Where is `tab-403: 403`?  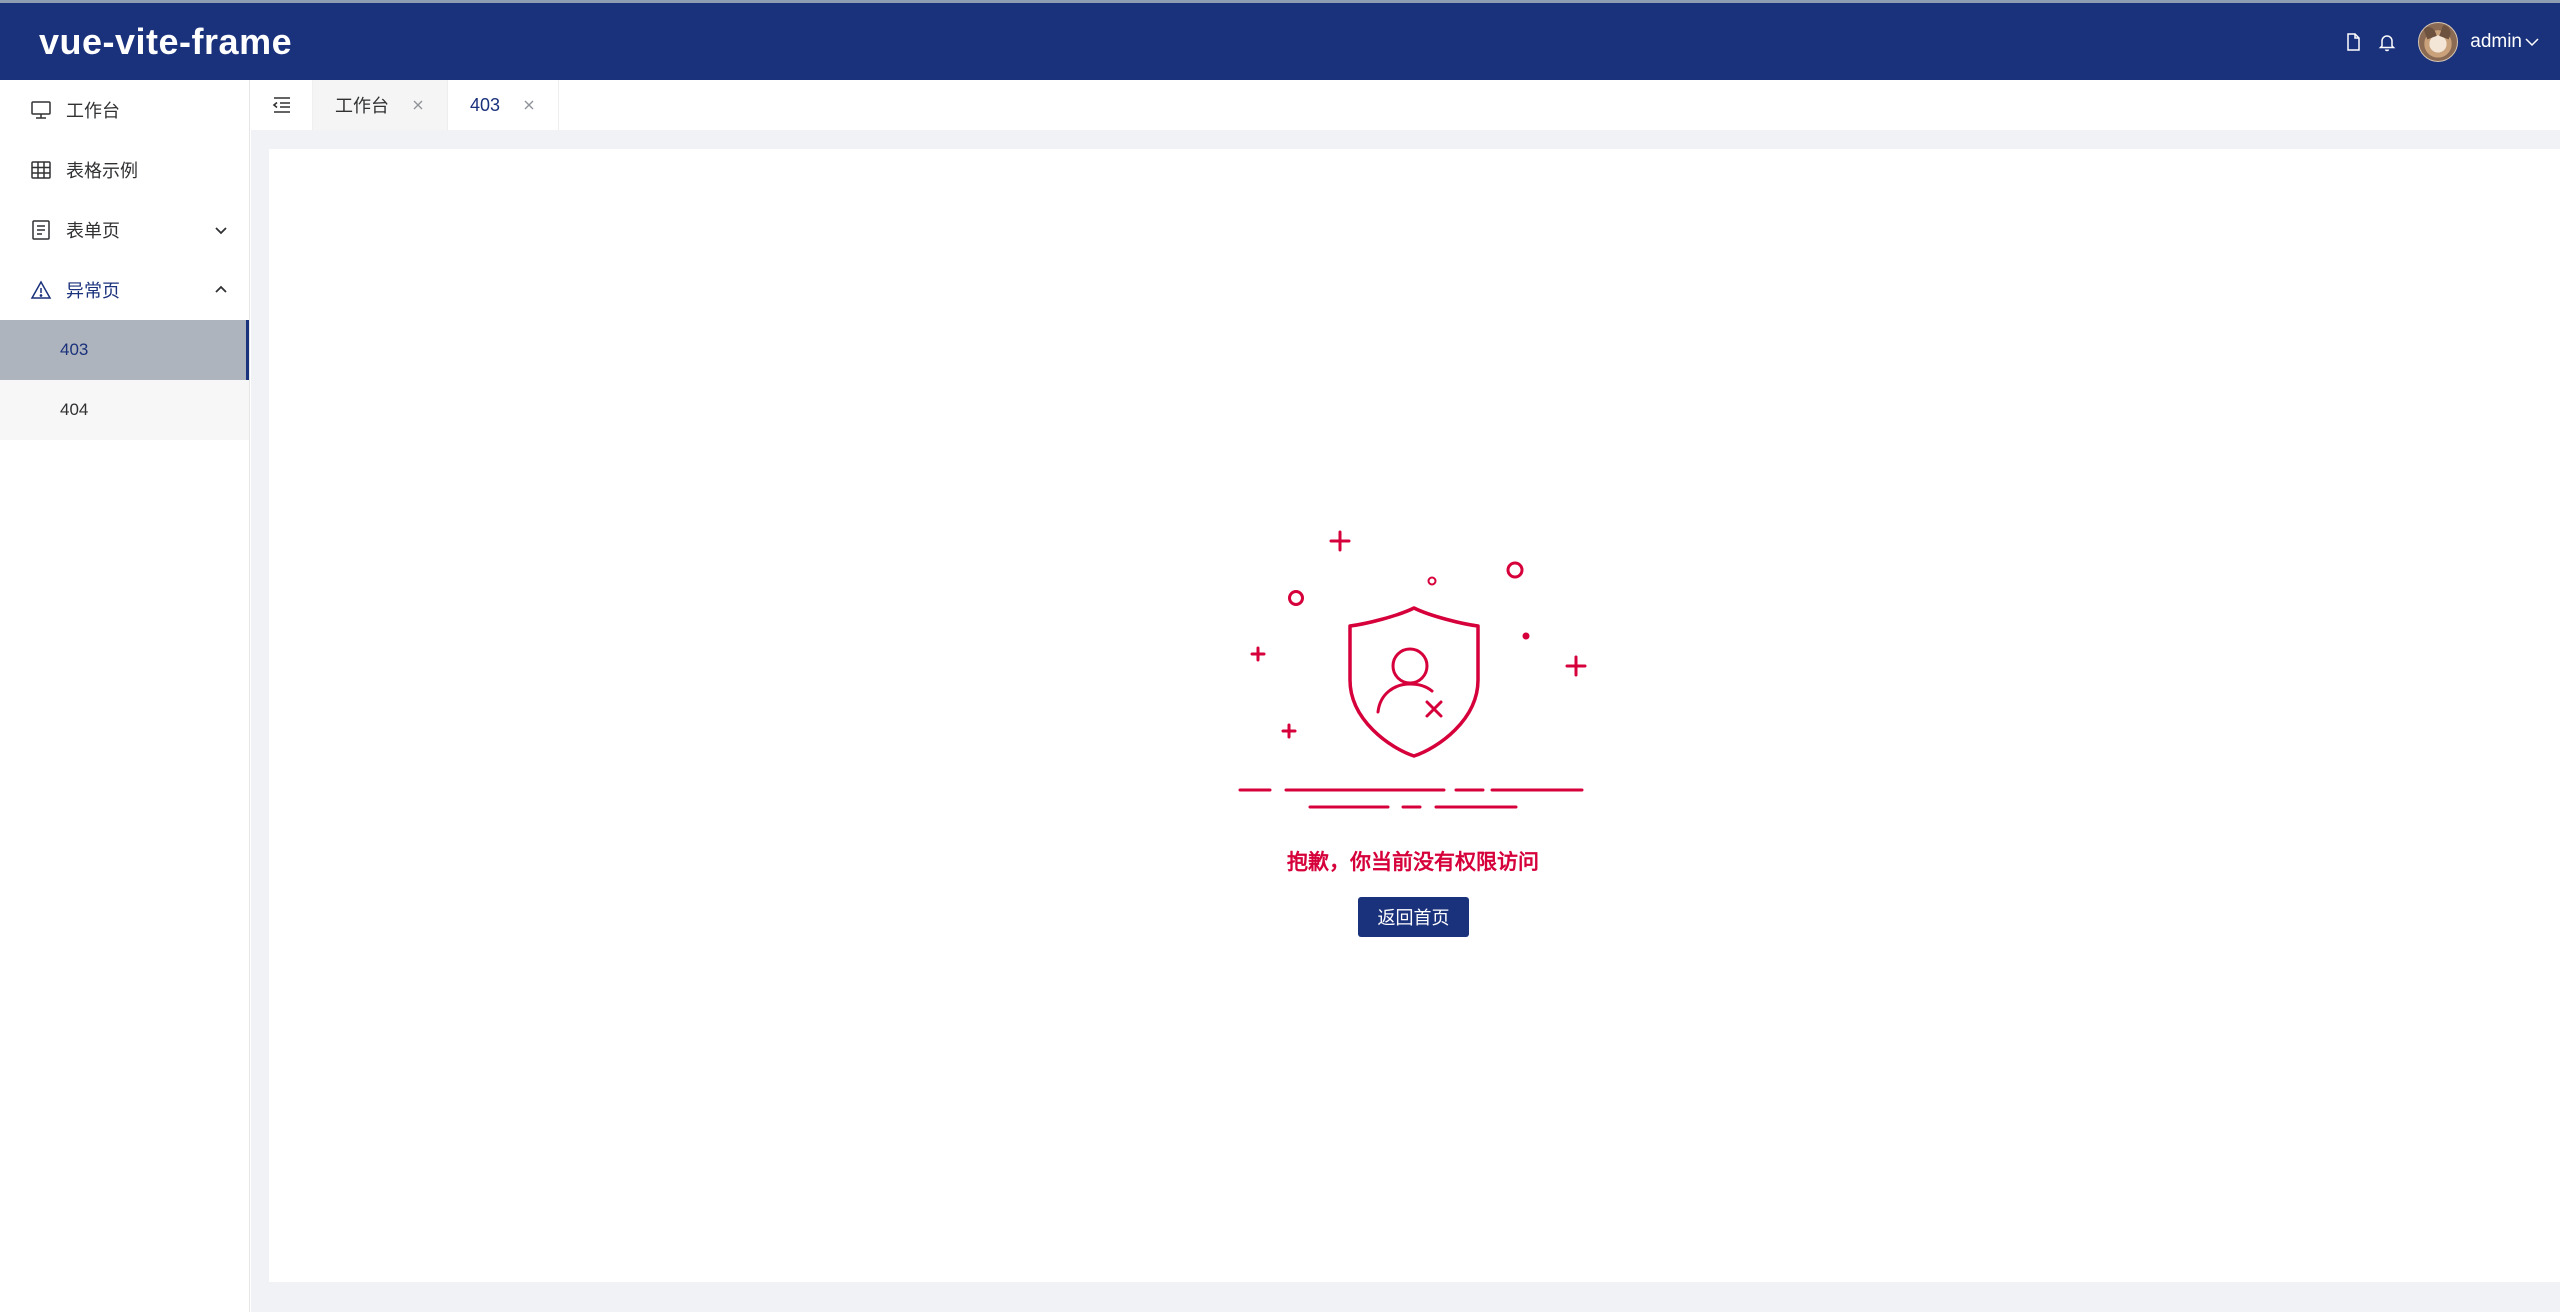 tab-403: 403 is located at coordinates (504, 105).